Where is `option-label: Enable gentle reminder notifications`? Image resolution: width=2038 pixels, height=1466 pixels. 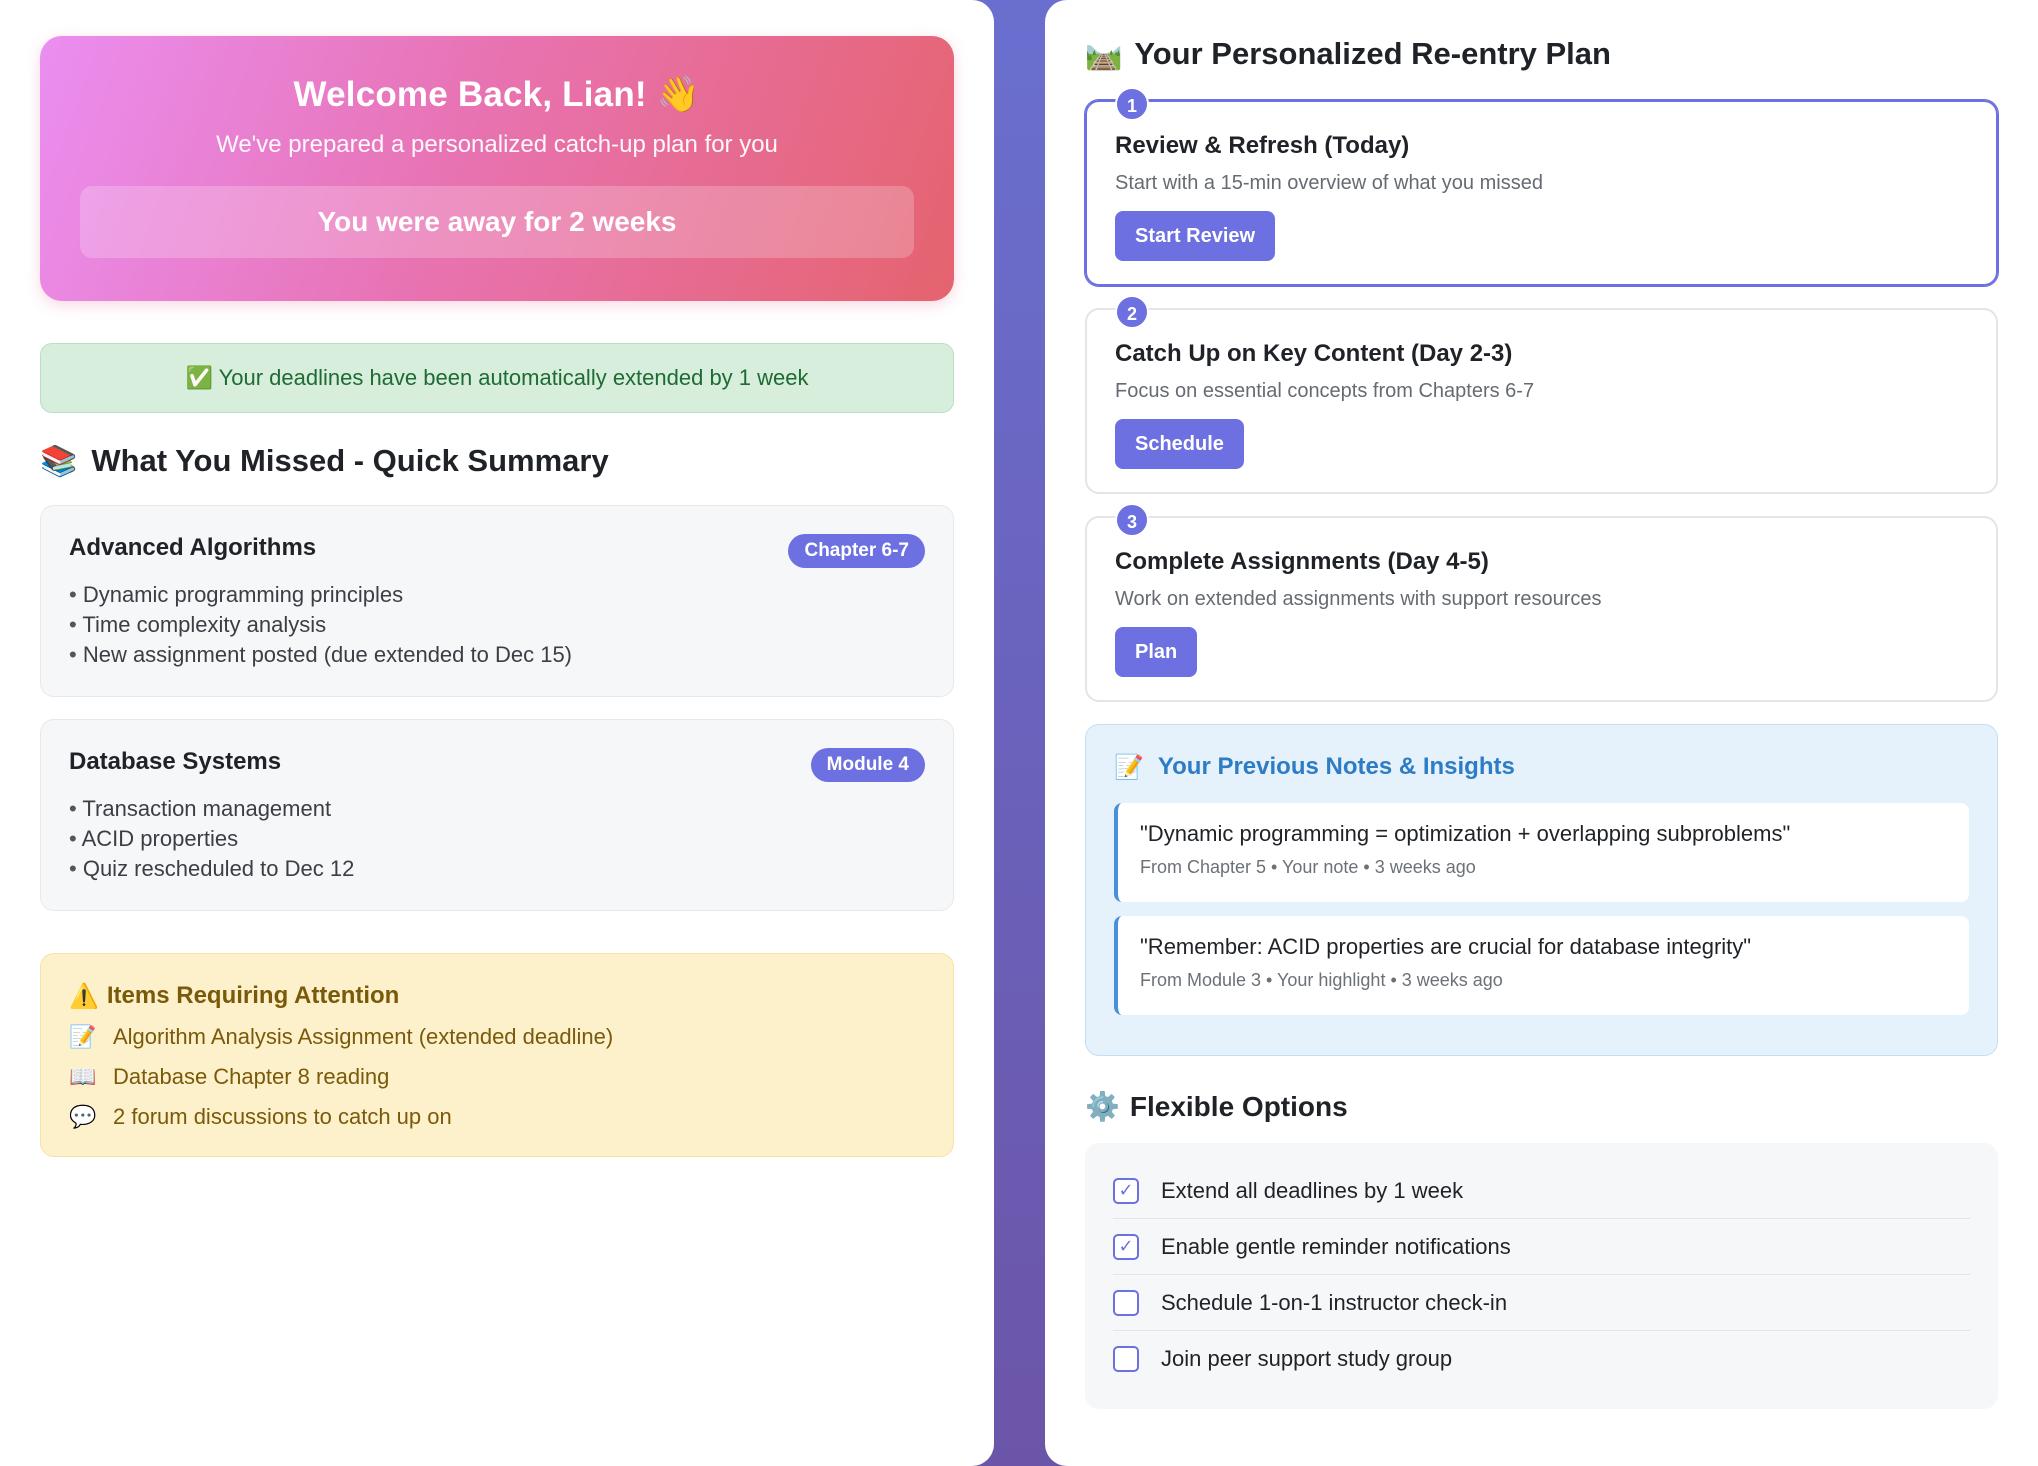
option-label: Enable gentle reminder notifications is located at coordinates (1336, 1246).